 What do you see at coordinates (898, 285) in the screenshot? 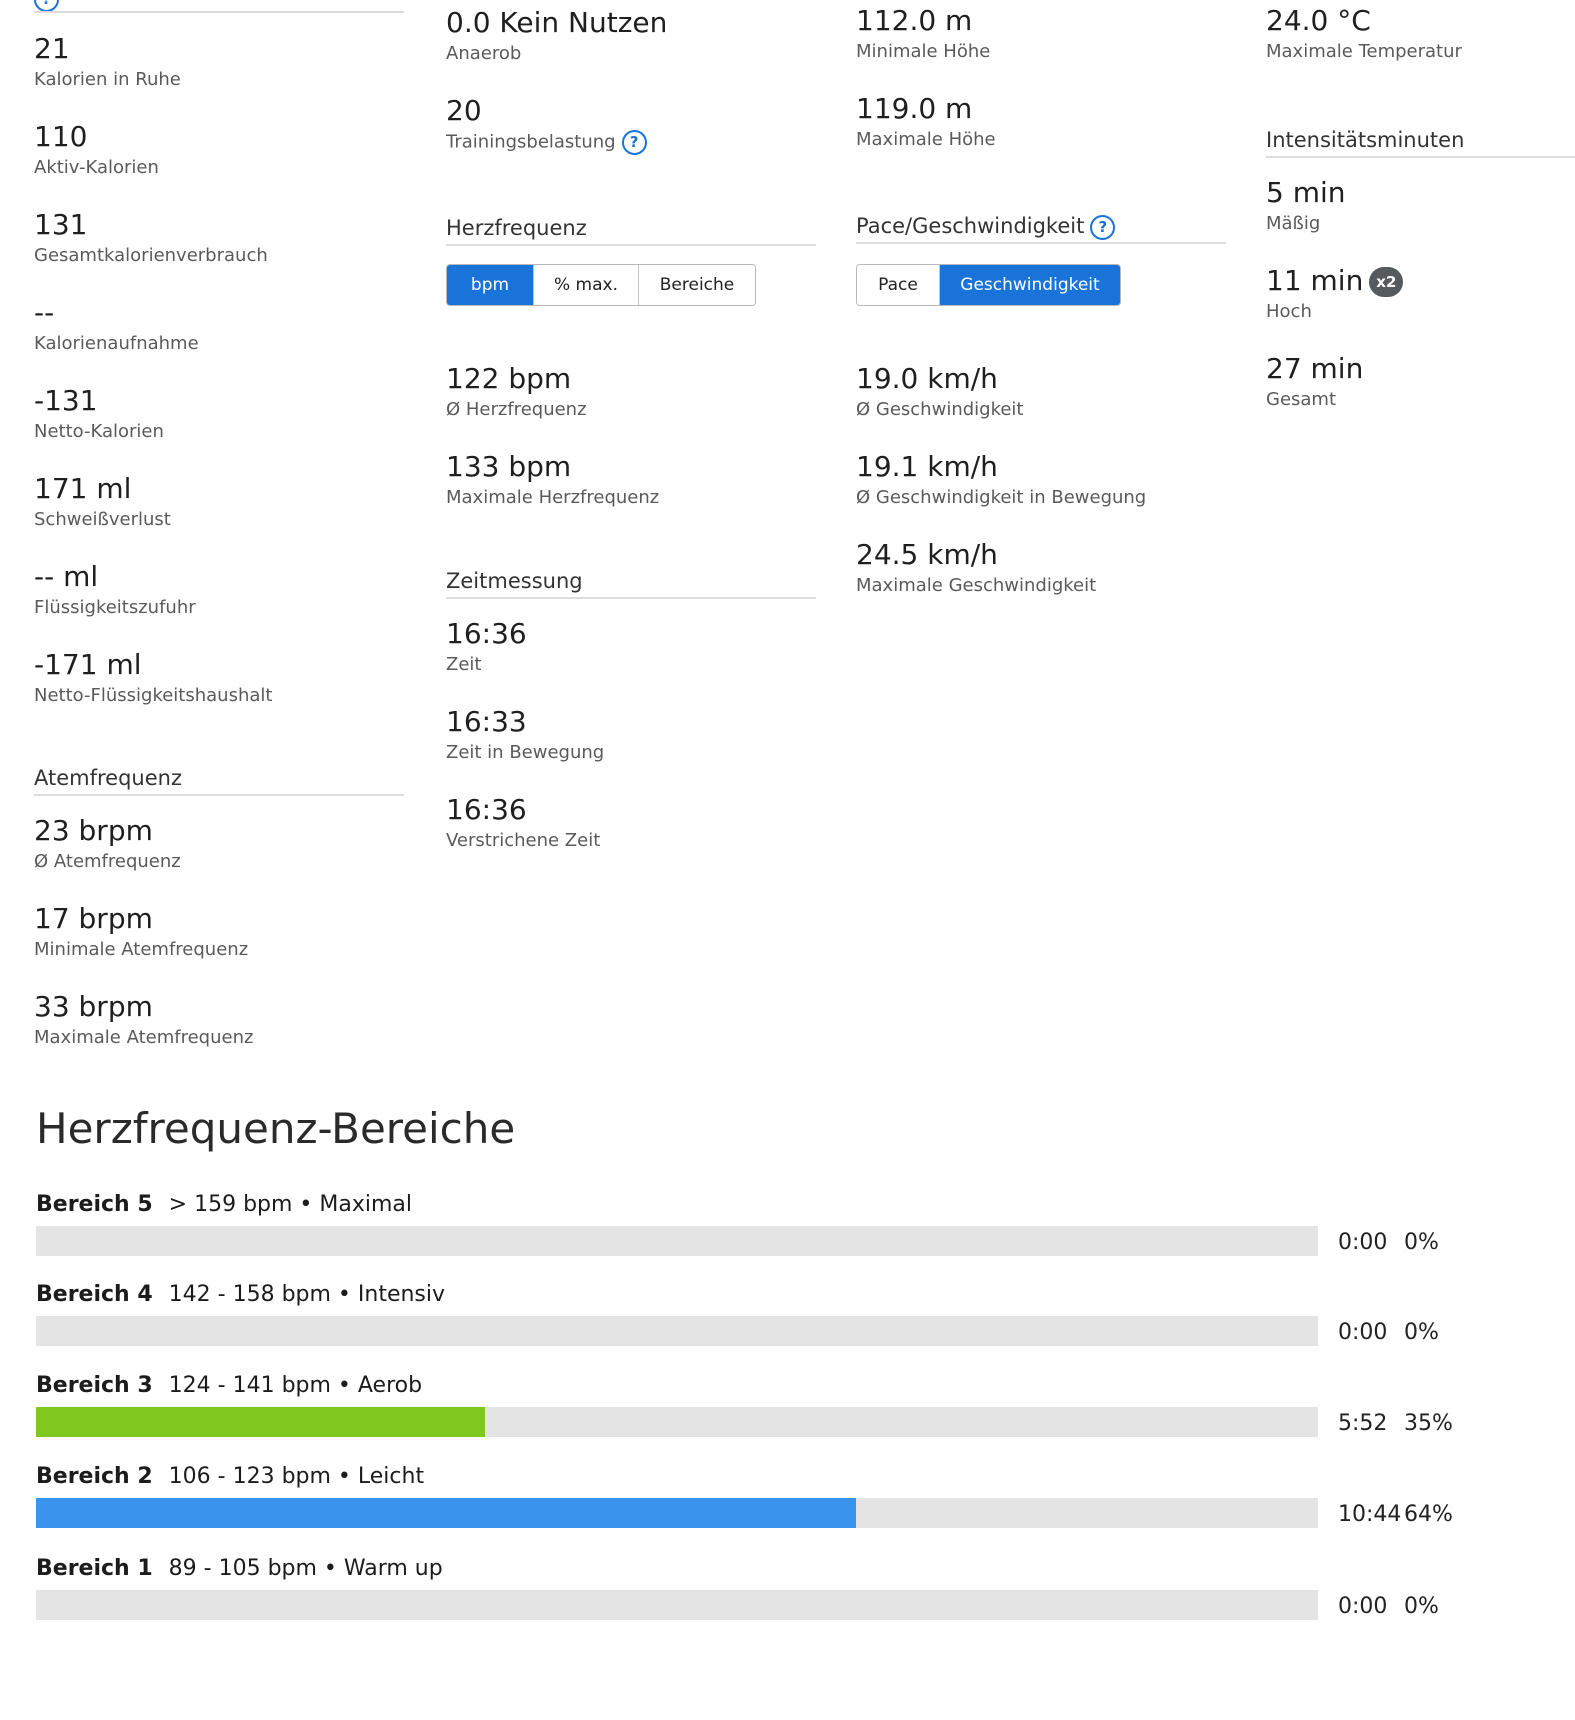
I see `tab-pace: Pace` at bounding box center [898, 285].